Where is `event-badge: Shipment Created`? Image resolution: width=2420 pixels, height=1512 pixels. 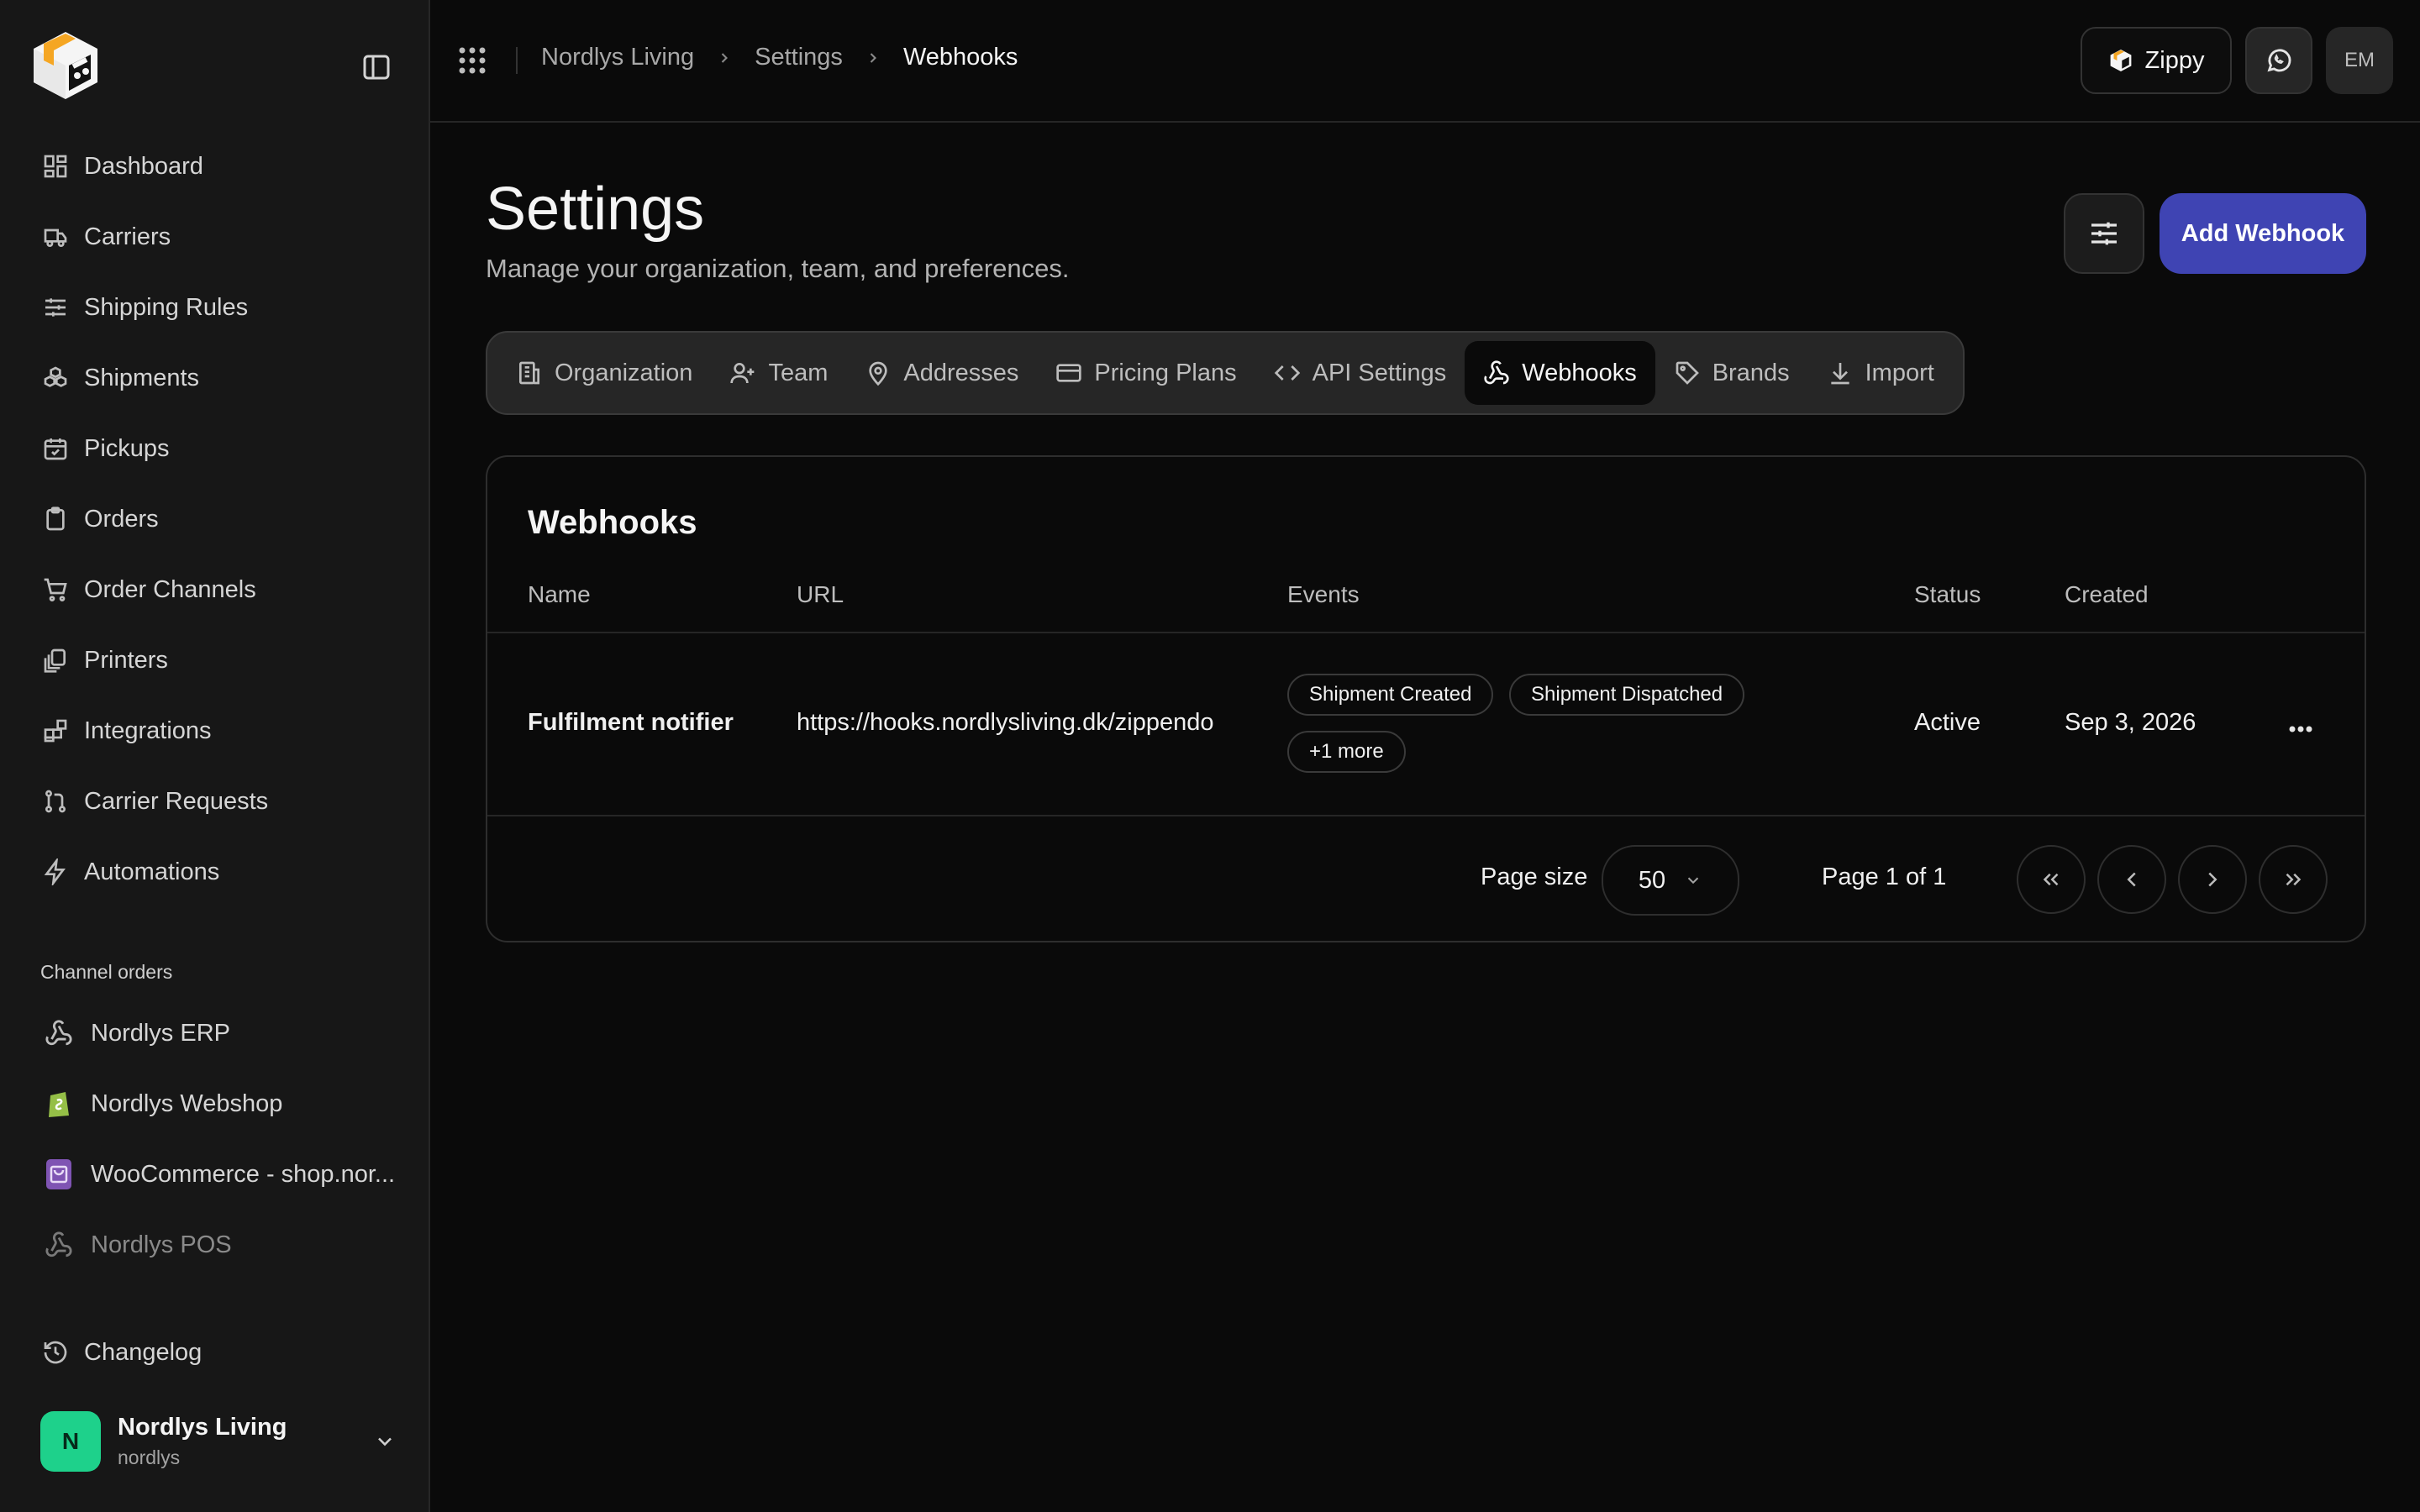
event-badge: Shipment Created is located at coordinates (1390, 695).